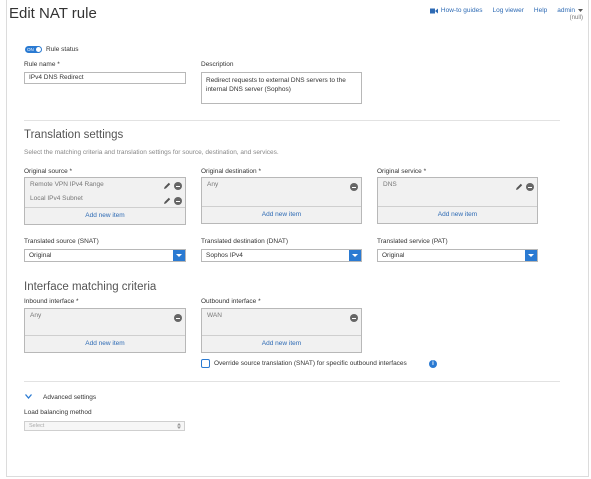  Describe the element at coordinates (231, 301) in the screenshot. I see `outbound-label: Outbound interface *` at that location.